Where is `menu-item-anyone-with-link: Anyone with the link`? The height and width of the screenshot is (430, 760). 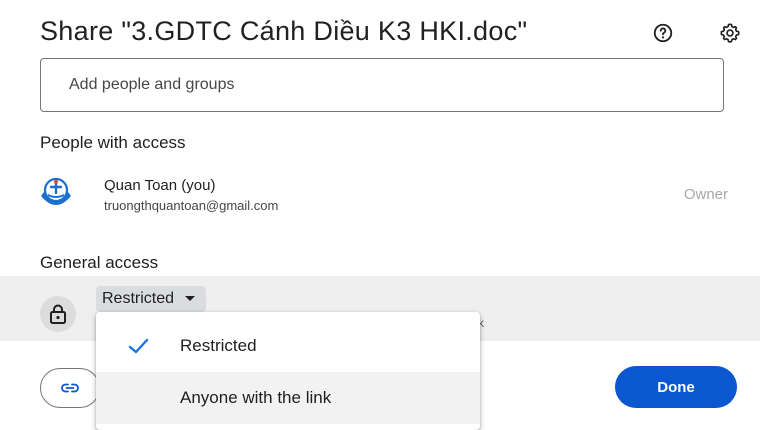
menu-item-anyone-with-link: Anyone with the link is located at coordinates (288, 398).